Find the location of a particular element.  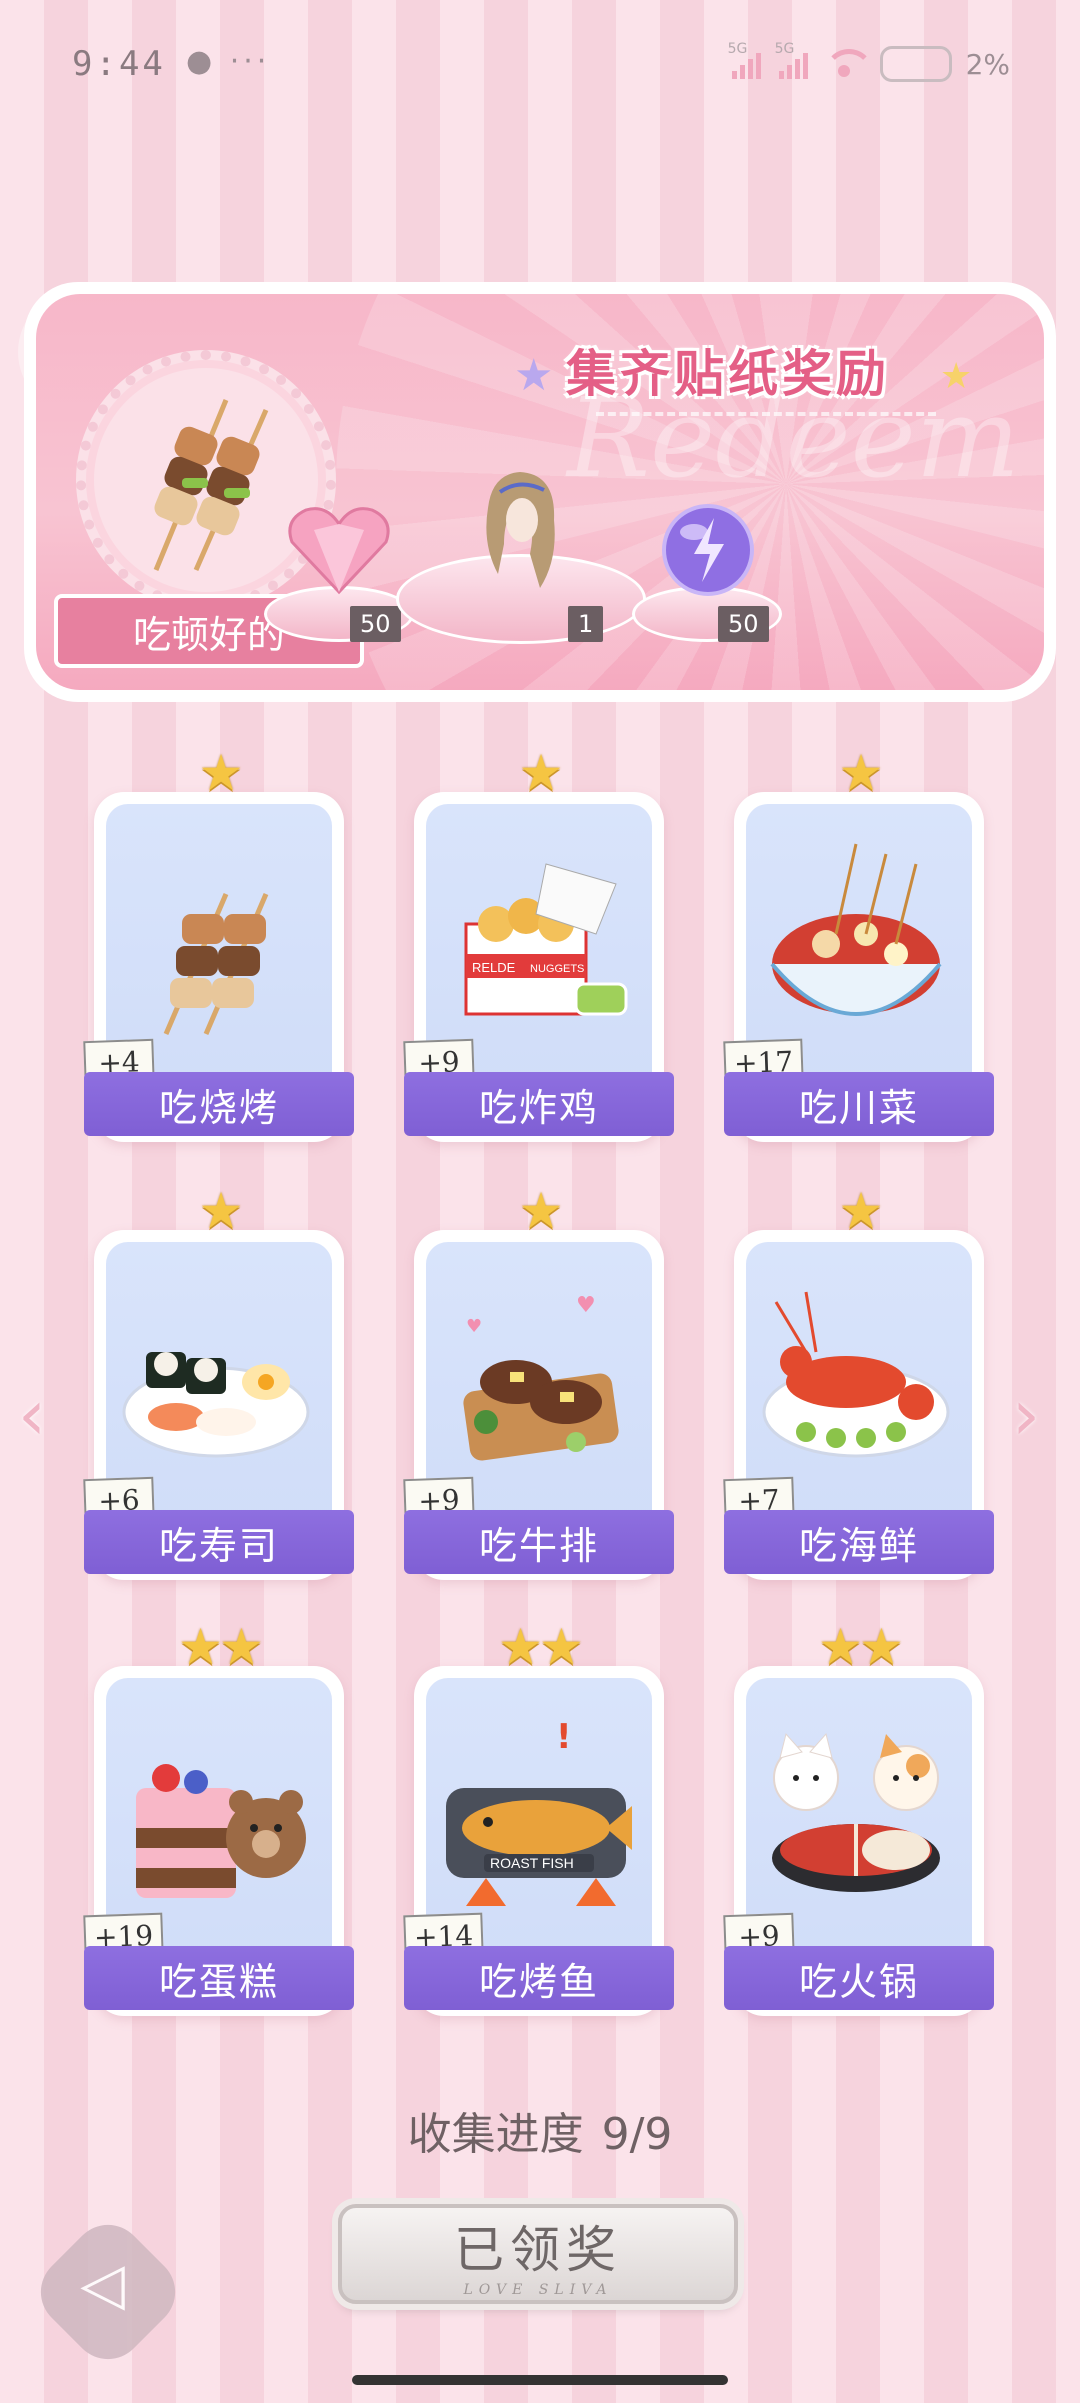

hairstyle-icon is located at coordinates (520, 530).